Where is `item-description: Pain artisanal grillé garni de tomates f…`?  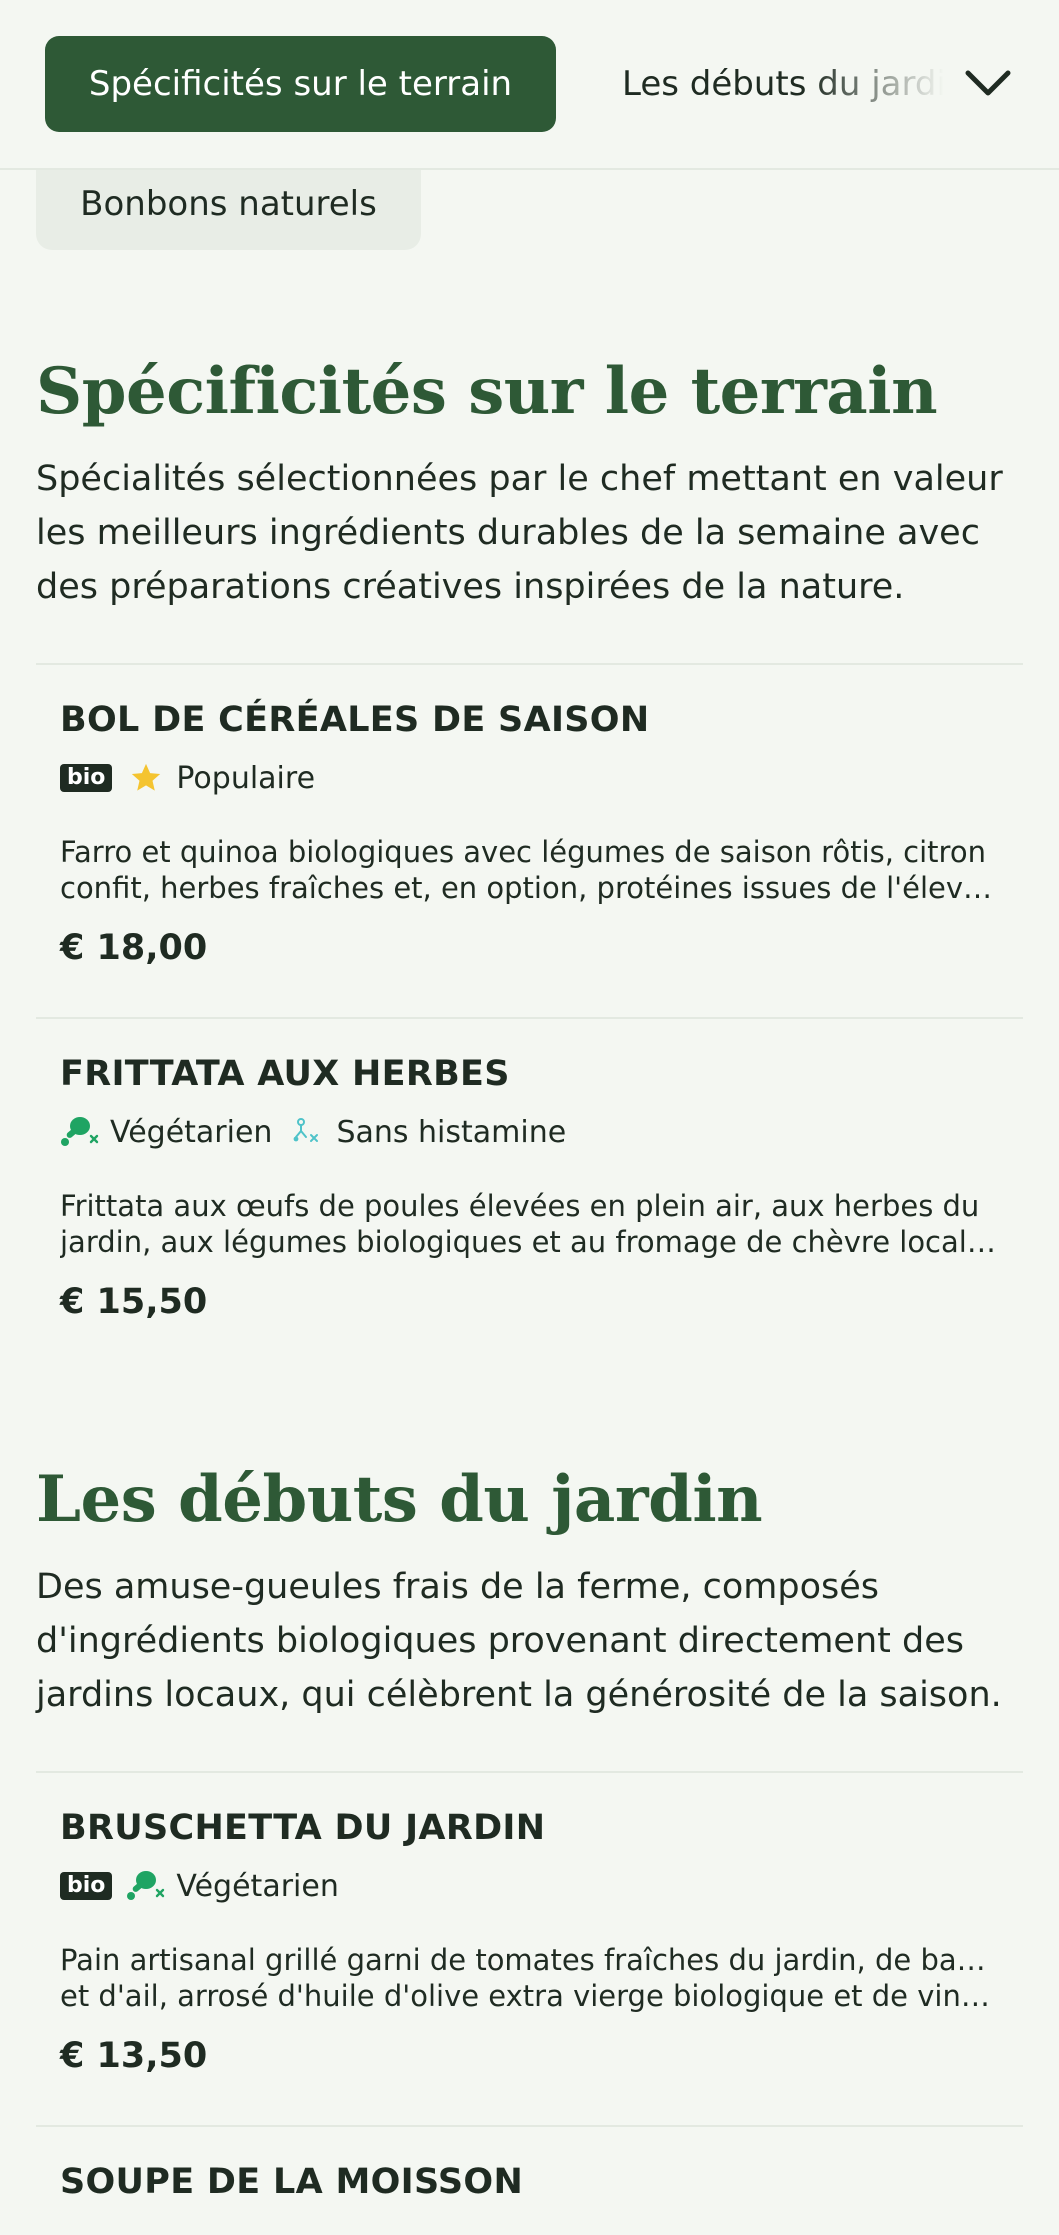
item-description: Pain artisanal grillé garni de tomates f… is located at coordinates (530, 1978).